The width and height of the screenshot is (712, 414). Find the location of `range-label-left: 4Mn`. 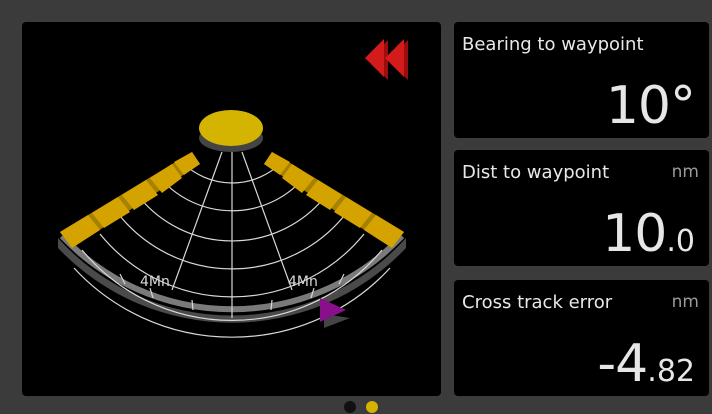

range-label-left: 4Mn is located at coordinates (155, 282).